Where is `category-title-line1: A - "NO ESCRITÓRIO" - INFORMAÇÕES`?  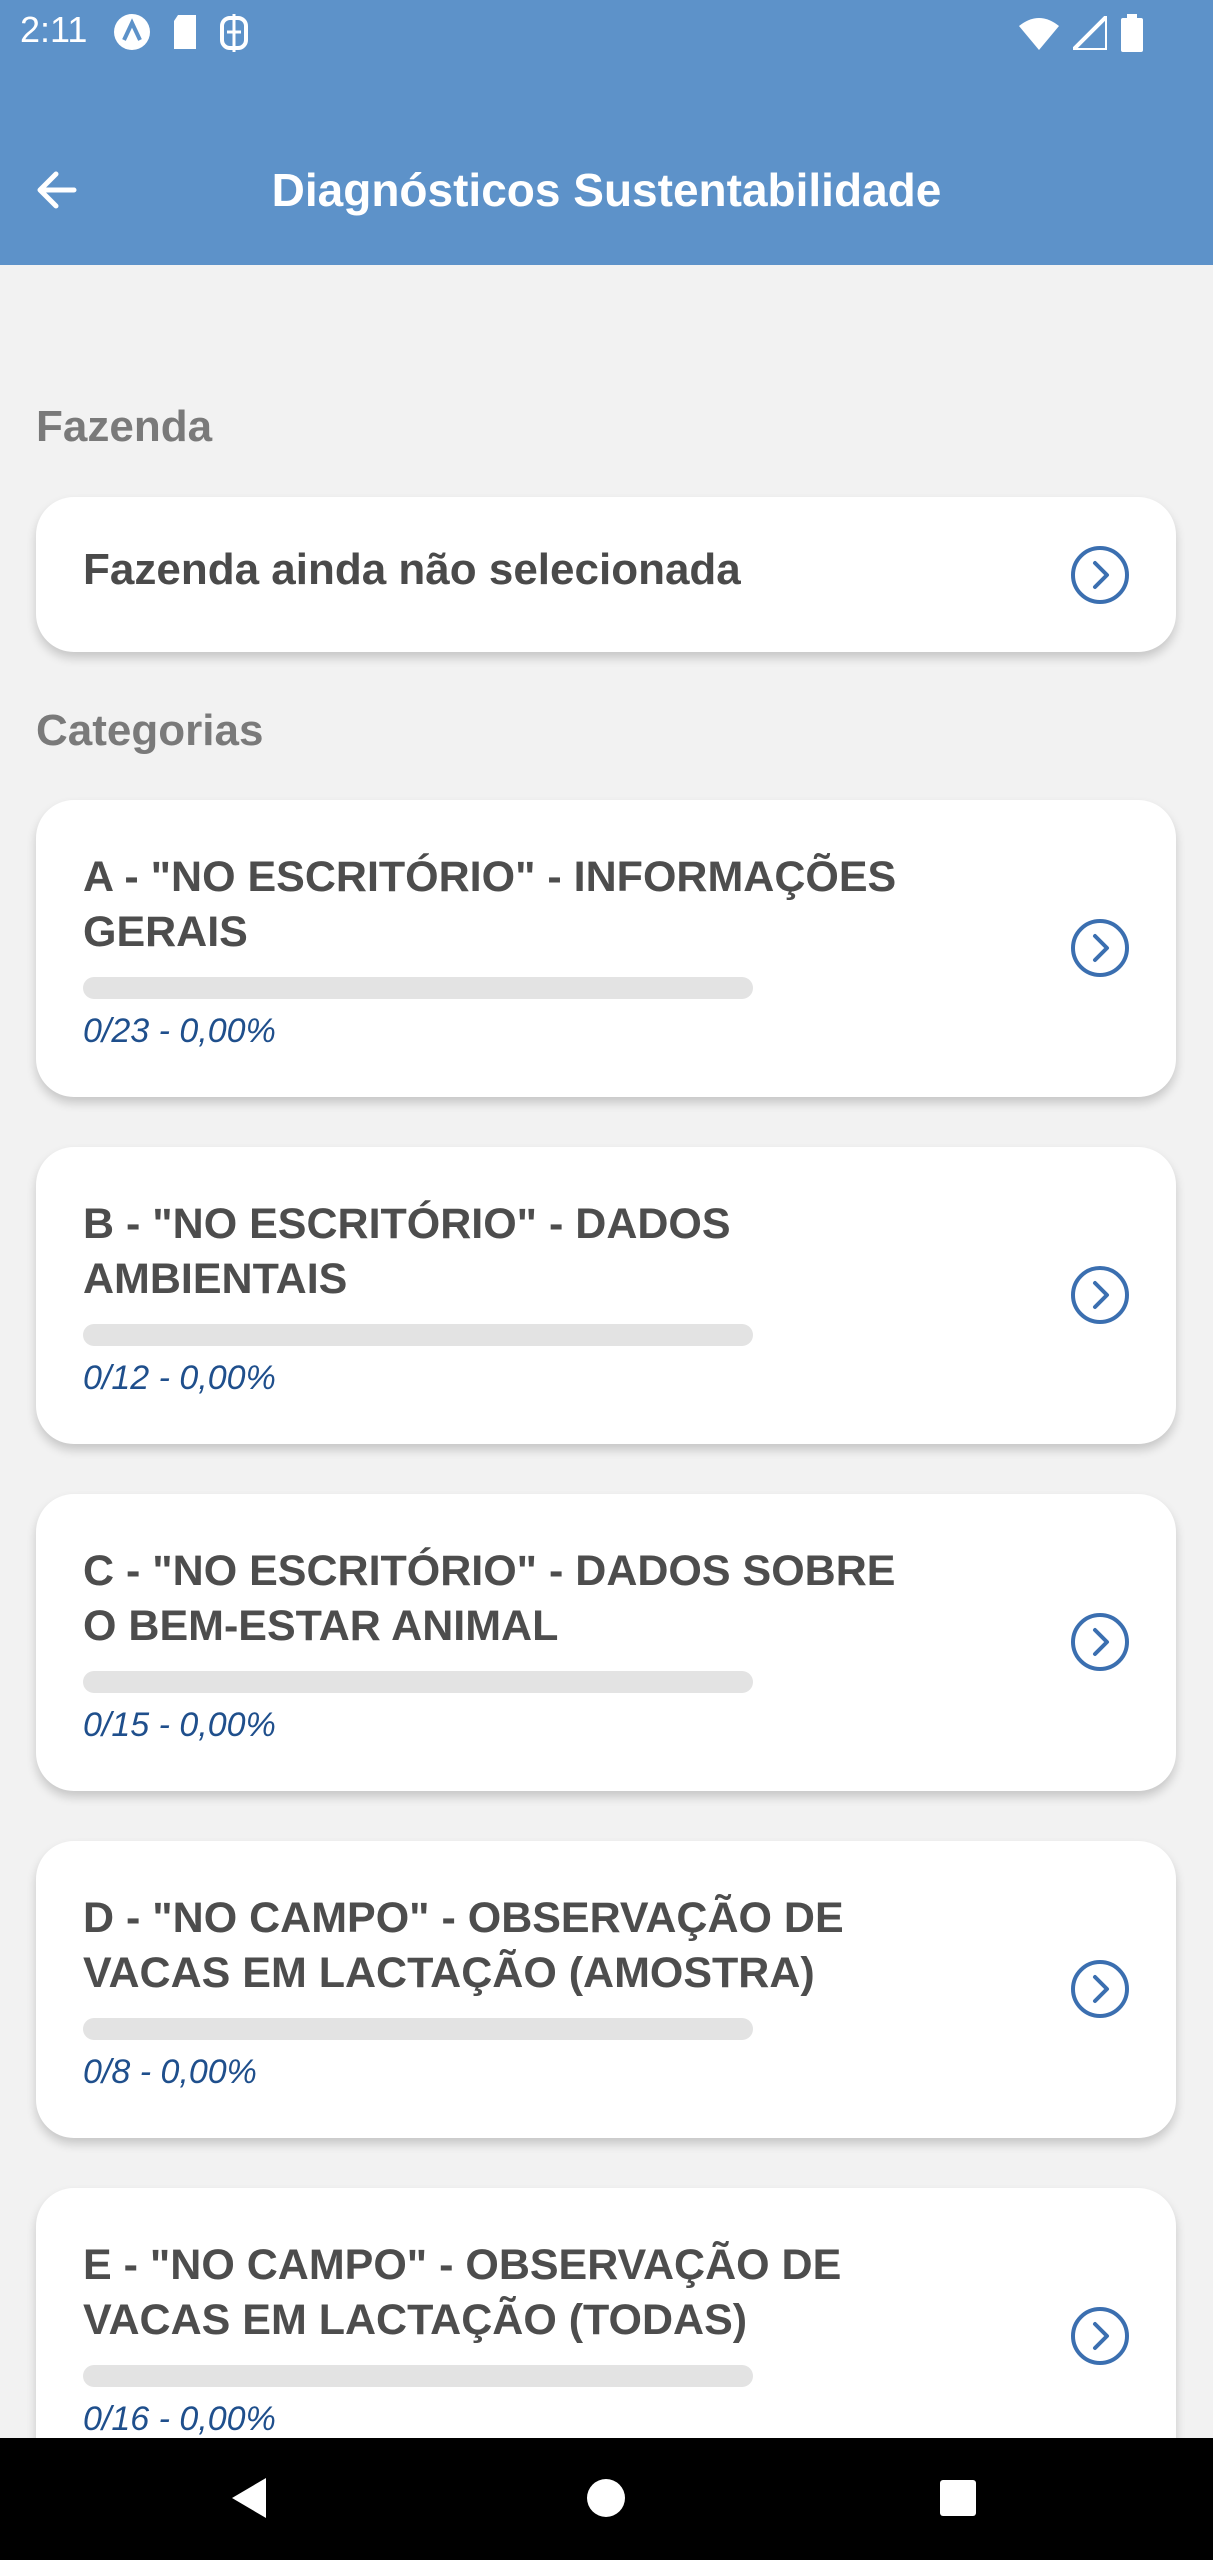 category-title-line1: A - "NO ESCRITÓRIO" - INFORMAÇÕES is located at coordinates (490, 877).